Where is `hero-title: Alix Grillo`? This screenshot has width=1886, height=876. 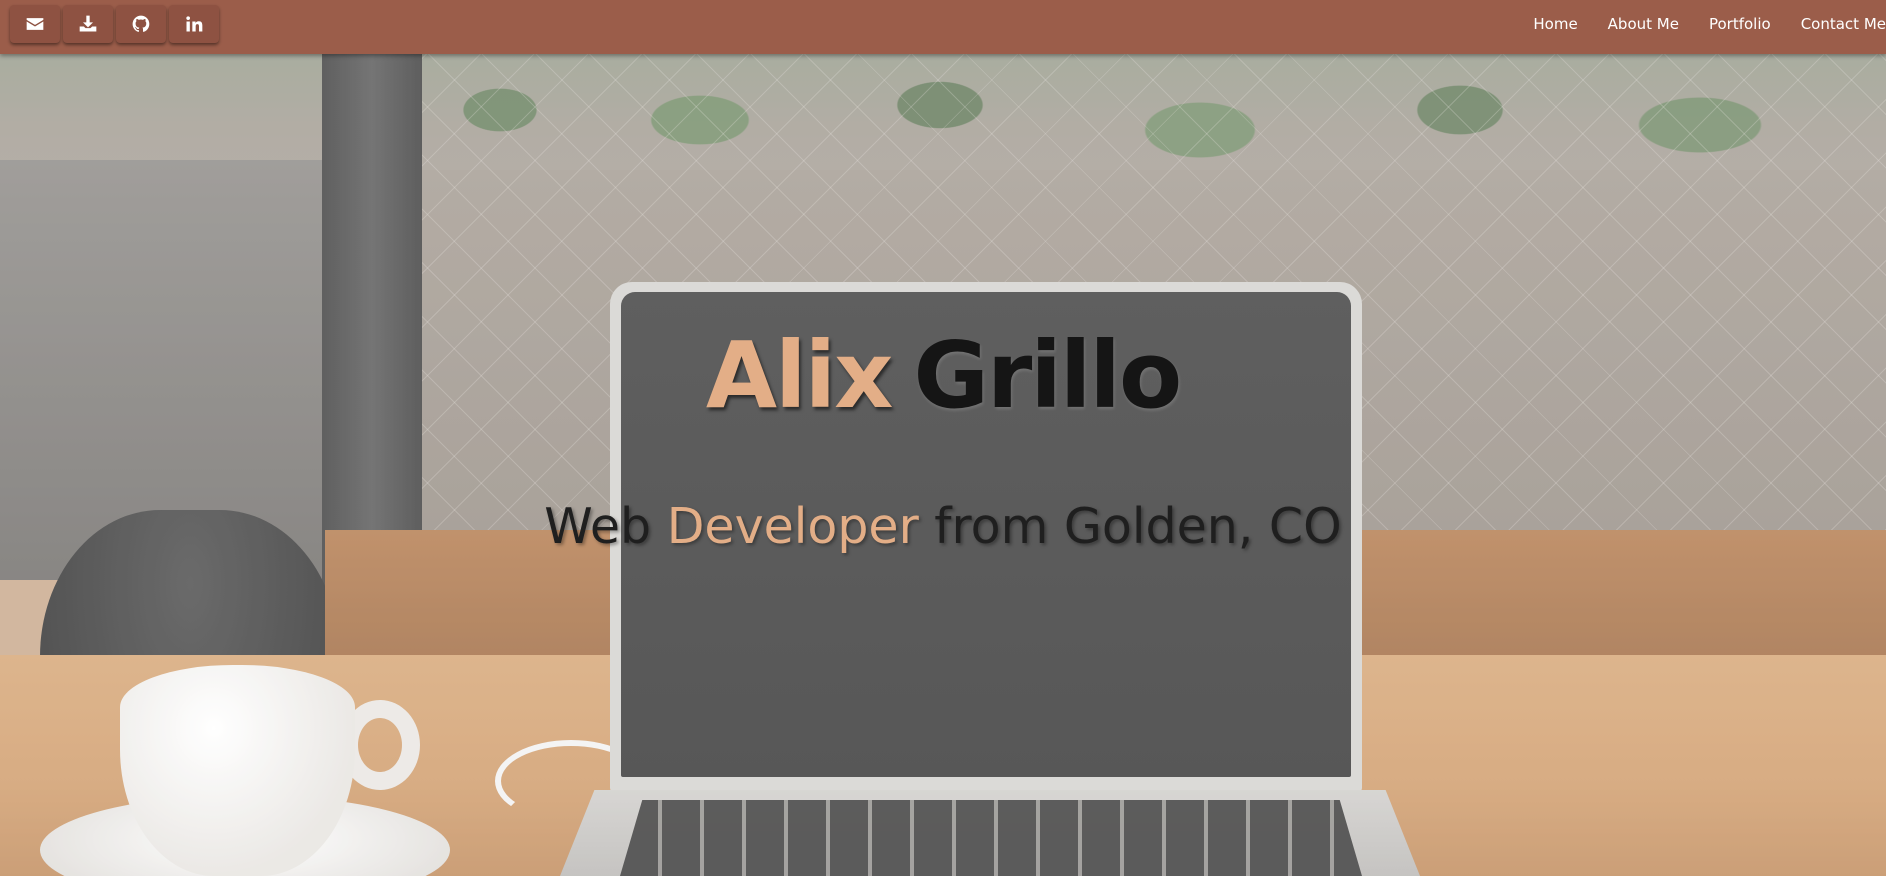
hero-title: Alix Grillo is located at coordinates (943, 376).